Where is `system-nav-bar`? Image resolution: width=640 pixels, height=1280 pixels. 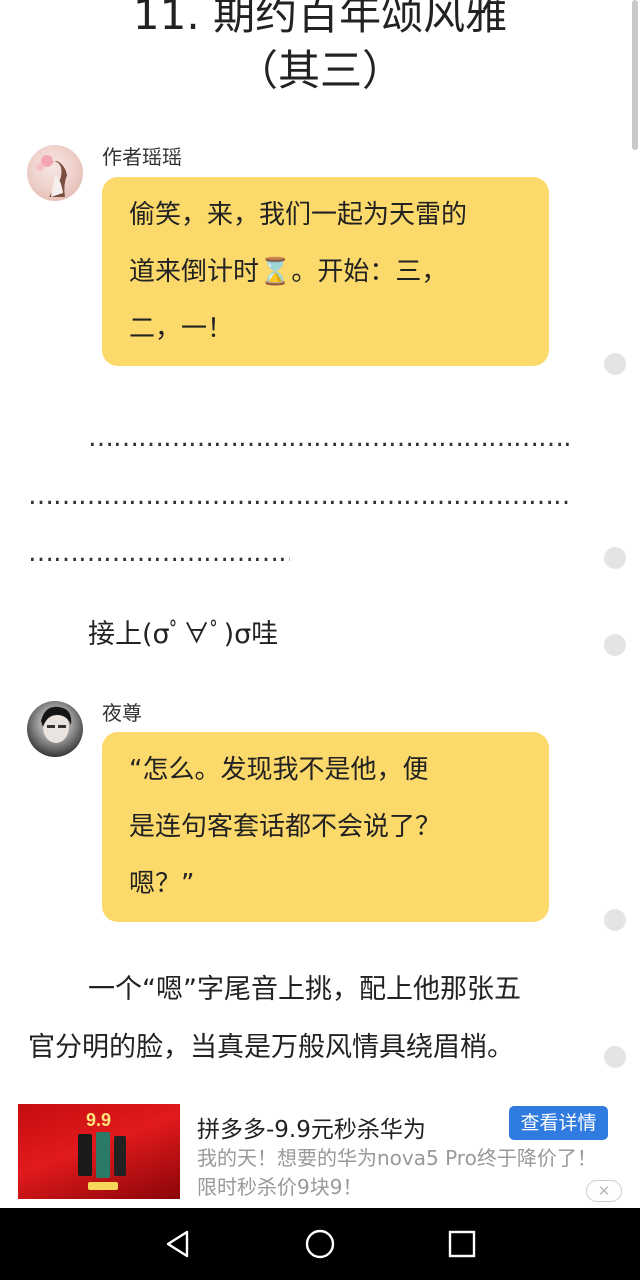
system-nav-bar is located at coordinates (320, 1244).